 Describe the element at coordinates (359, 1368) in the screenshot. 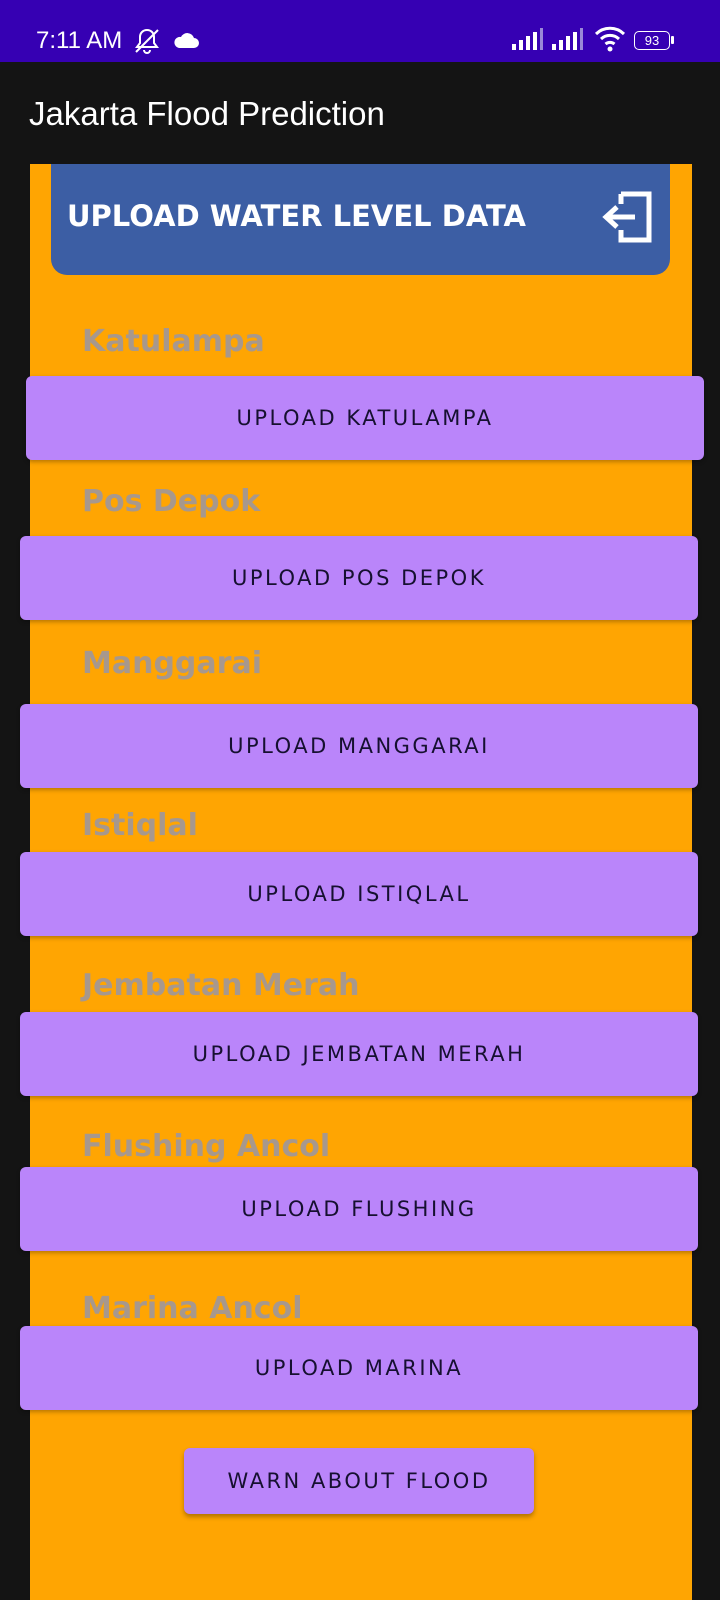

I see `upload-marina-button: UPLOAD MARINA` at that location.